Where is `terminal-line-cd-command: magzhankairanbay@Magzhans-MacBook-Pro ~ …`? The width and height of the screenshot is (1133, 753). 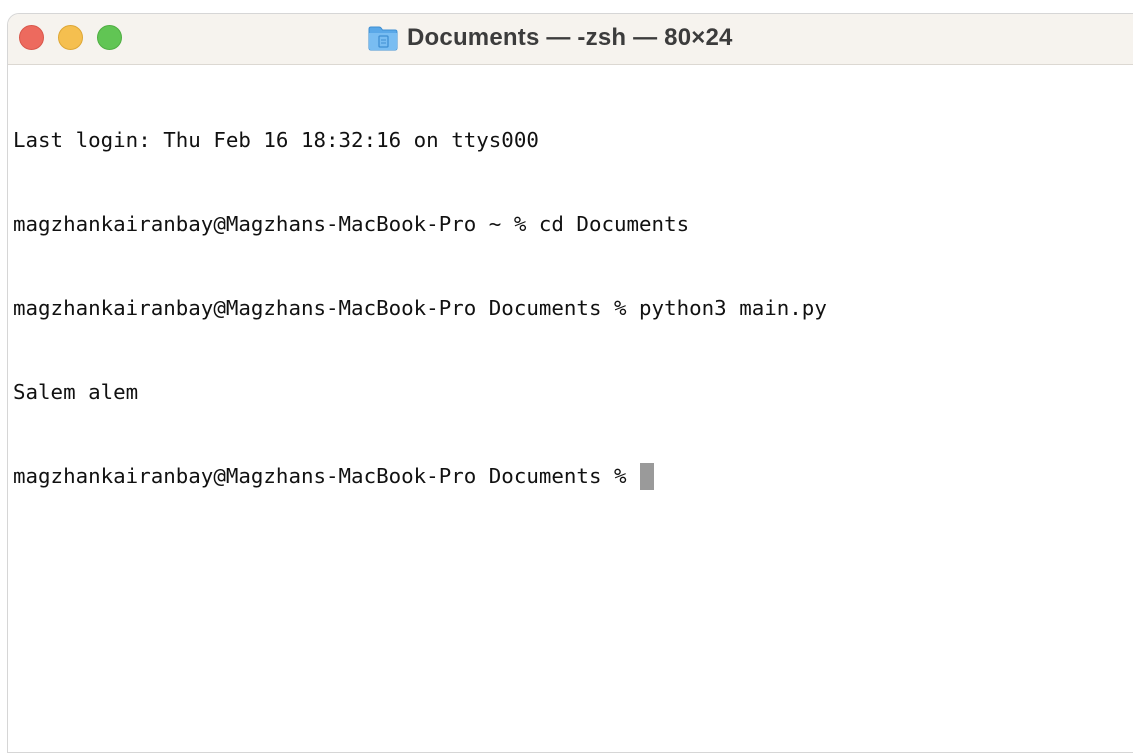 terminal-line-cd-command: magzhankairanbay@Magzhans-MacBook-Pro ~ … is located at coordinates (351, 224).